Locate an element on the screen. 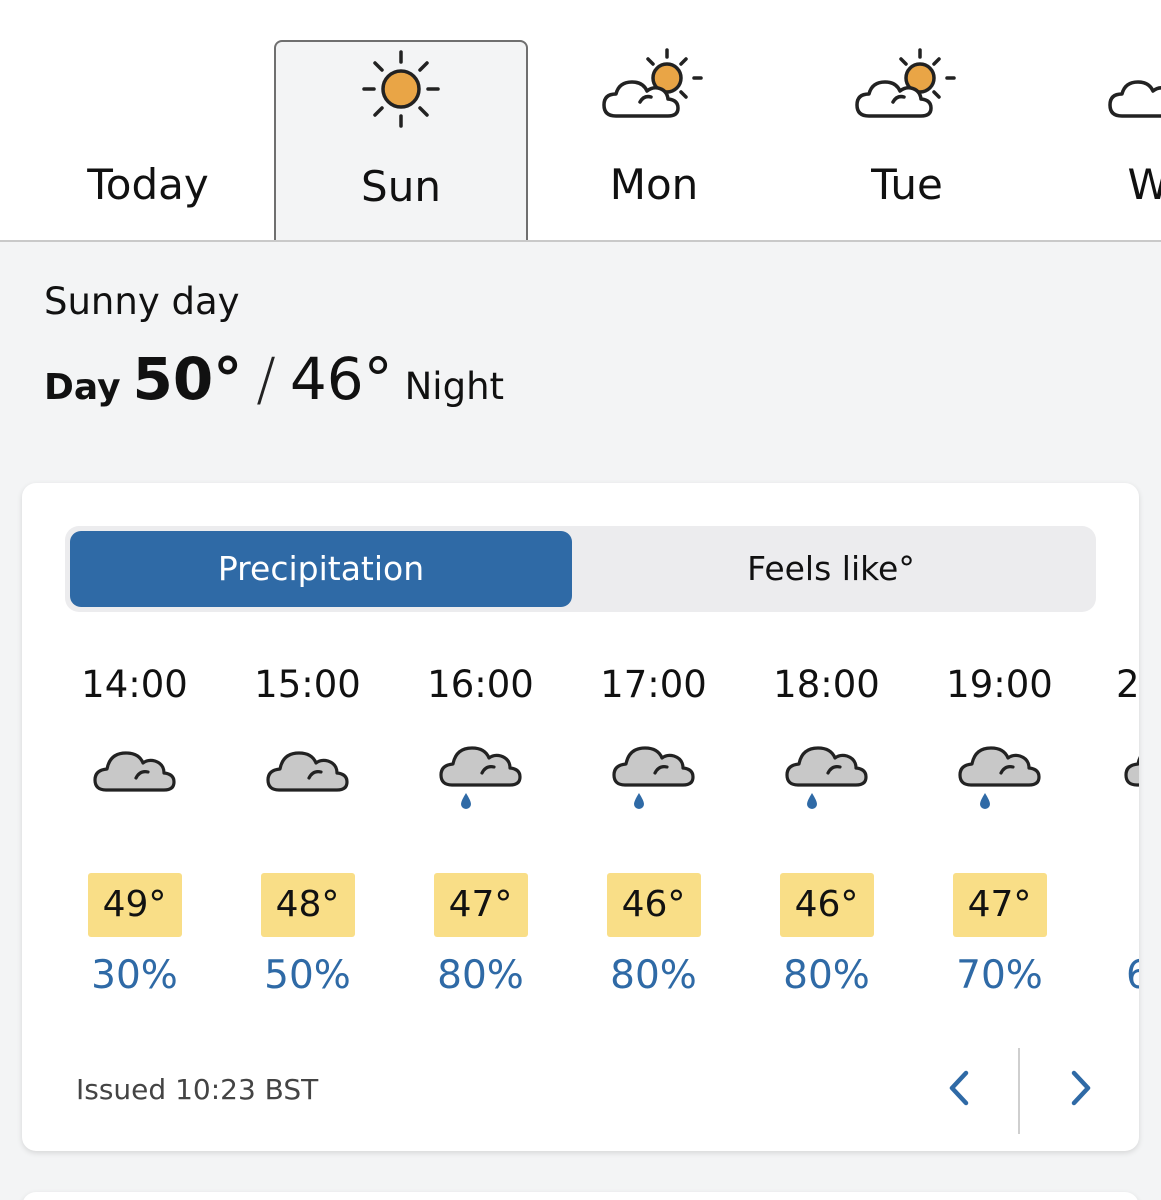  next-card is located at coordinates (580, 1196).